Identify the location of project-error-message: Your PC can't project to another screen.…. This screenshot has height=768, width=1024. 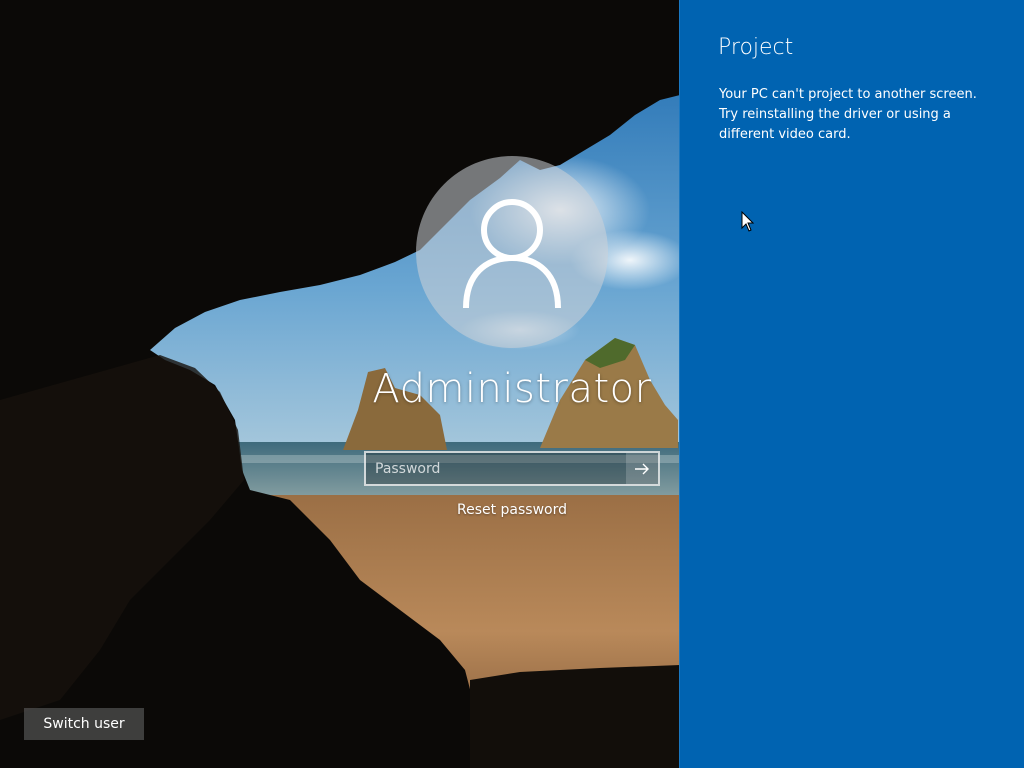
(848, 114).